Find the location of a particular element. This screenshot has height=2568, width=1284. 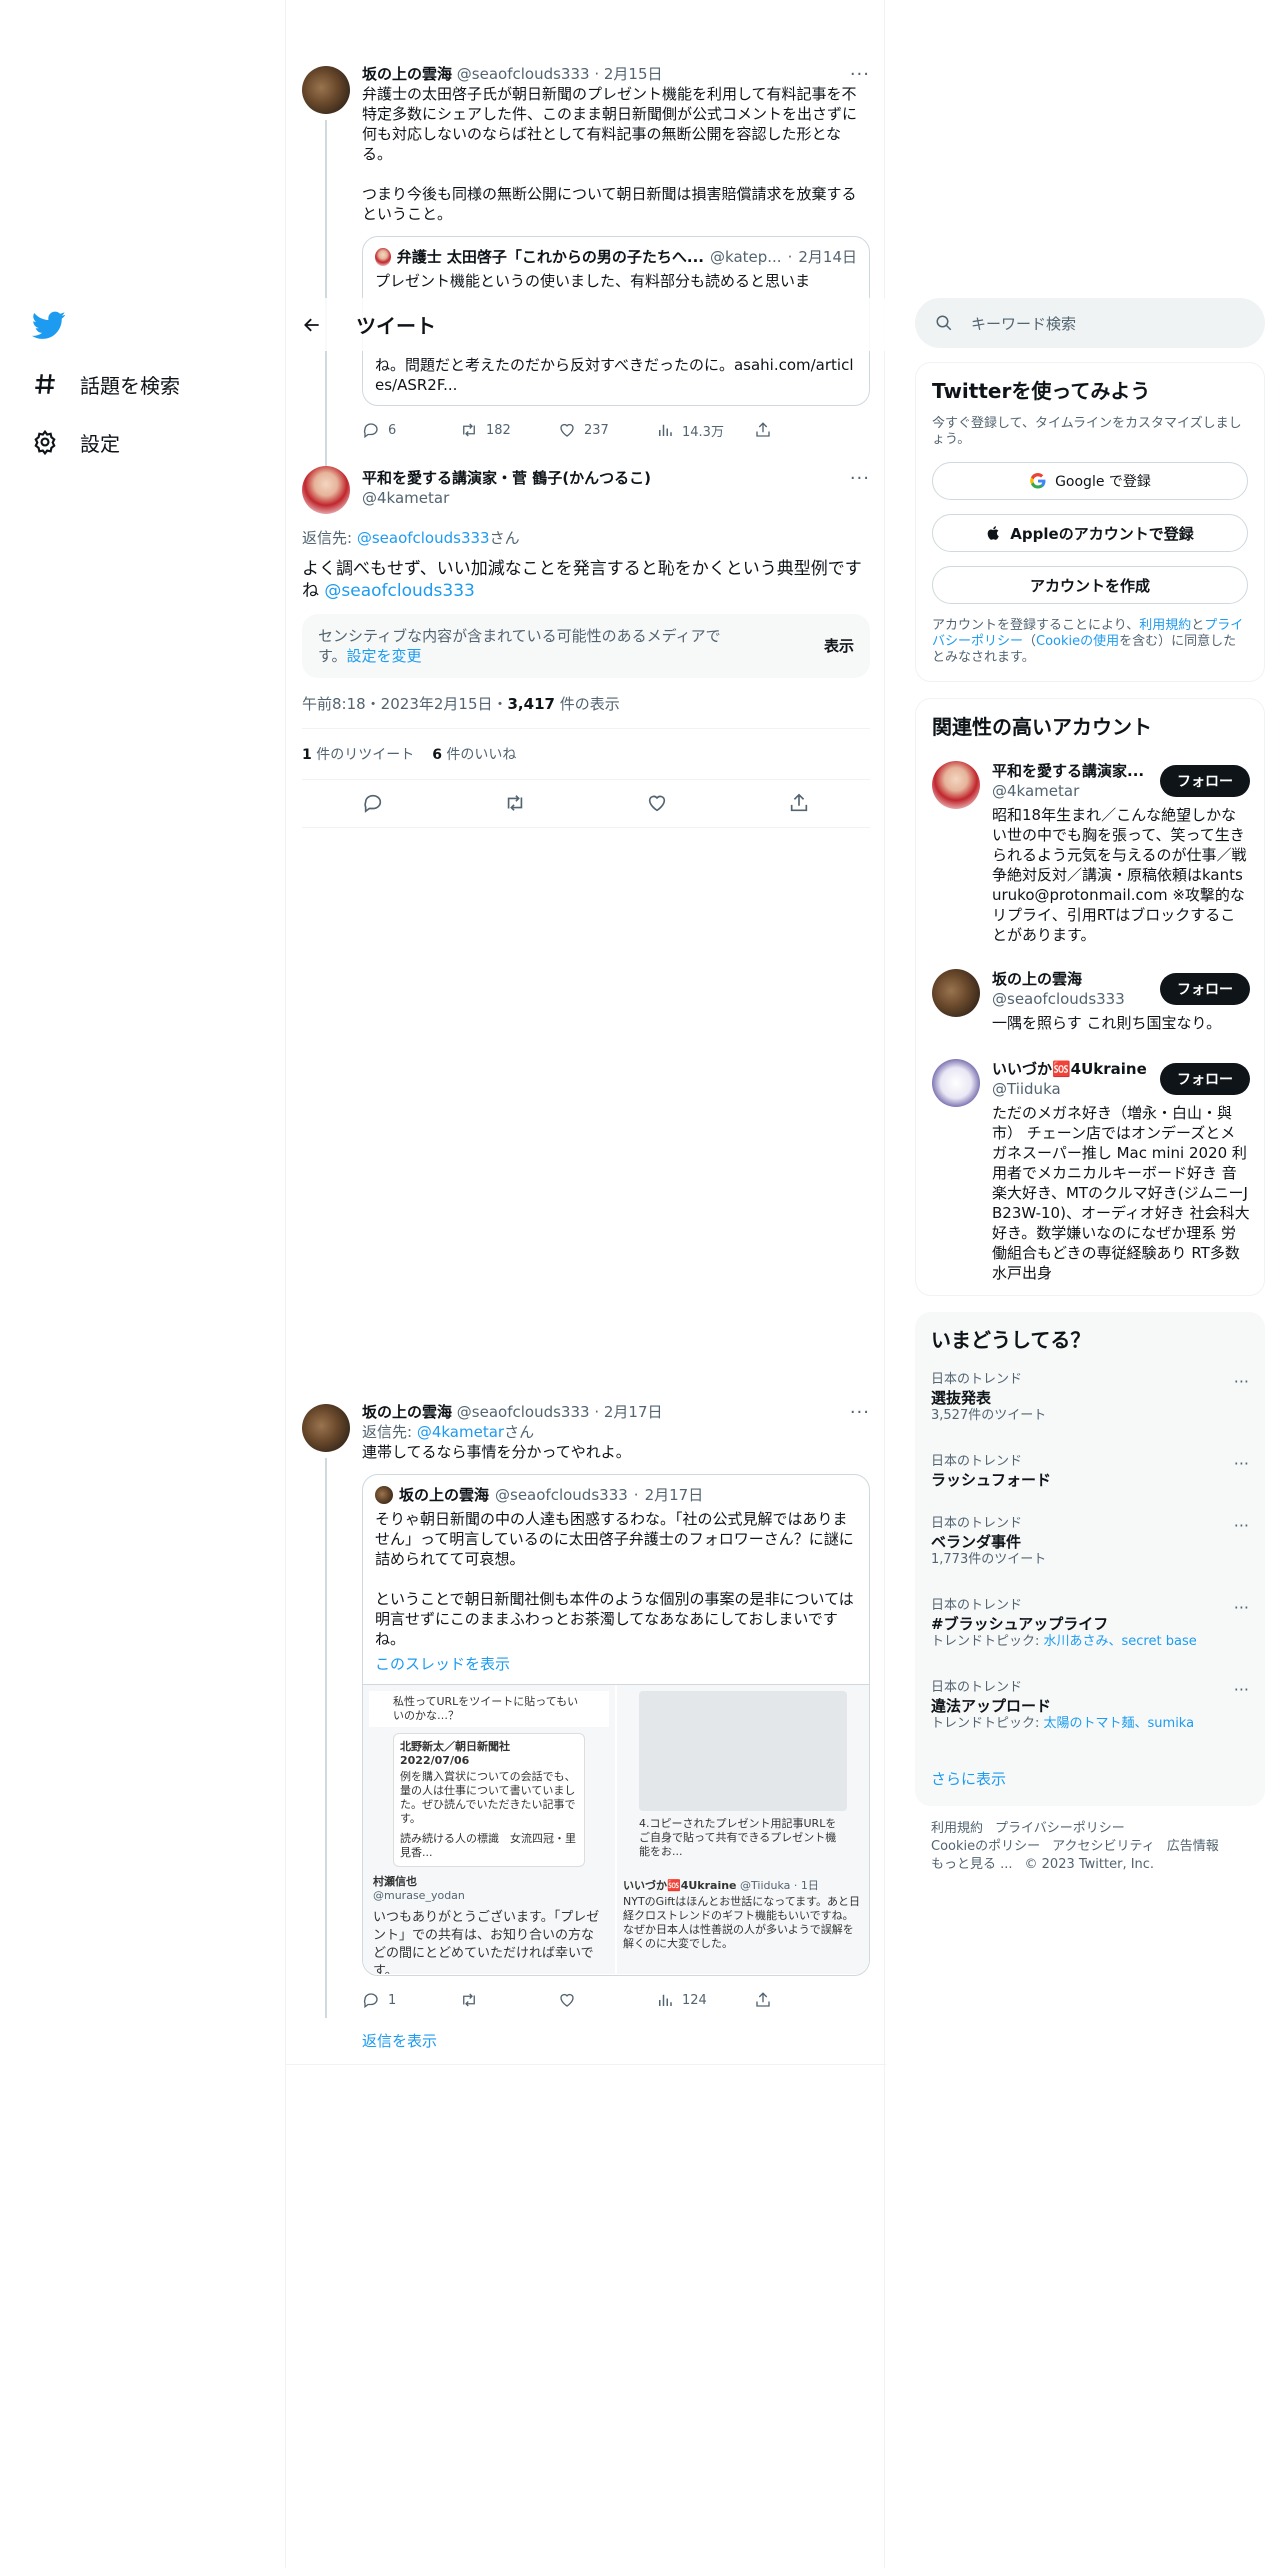

reply-context: 返信先: @seaofclouds333さん is located at coordinates (411, 538).